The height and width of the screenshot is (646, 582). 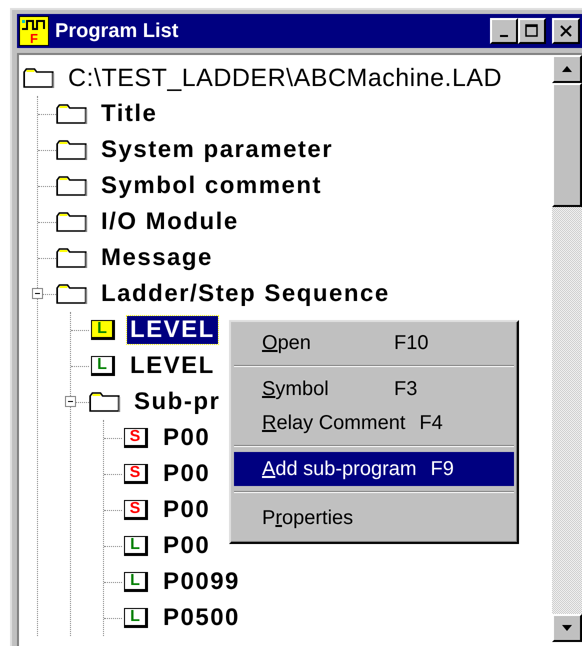 I want to click on tree-item: Symbol comment, so click(x=212, y=186).